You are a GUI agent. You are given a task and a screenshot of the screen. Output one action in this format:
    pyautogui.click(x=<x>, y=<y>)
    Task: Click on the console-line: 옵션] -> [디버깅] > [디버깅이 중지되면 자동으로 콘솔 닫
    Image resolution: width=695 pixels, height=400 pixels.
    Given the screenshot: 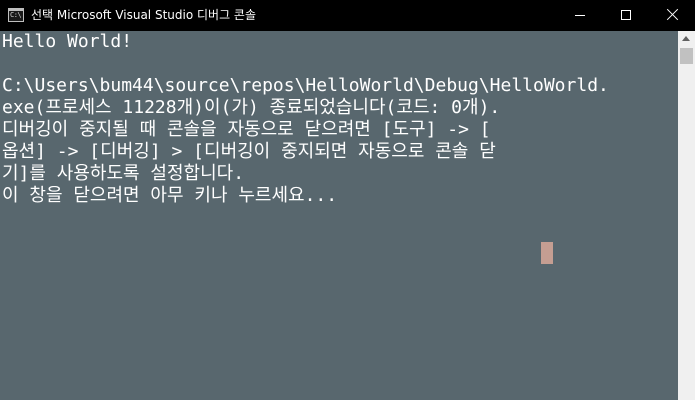 What is the action you would take?
    pyautogui.click(x=249, y=151)
    